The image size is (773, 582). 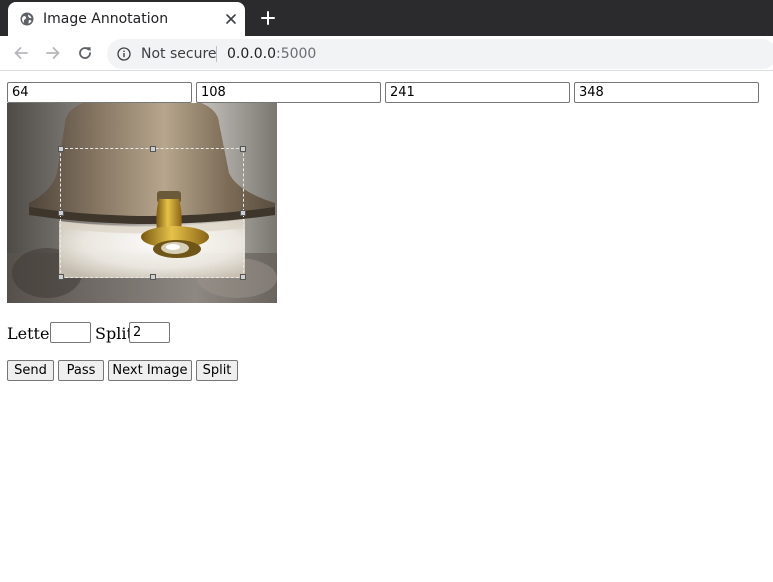 What do you see at coordinates (217, 370) in the screenshot?
I see `split-button: Split` at bounding box center [217, 370].